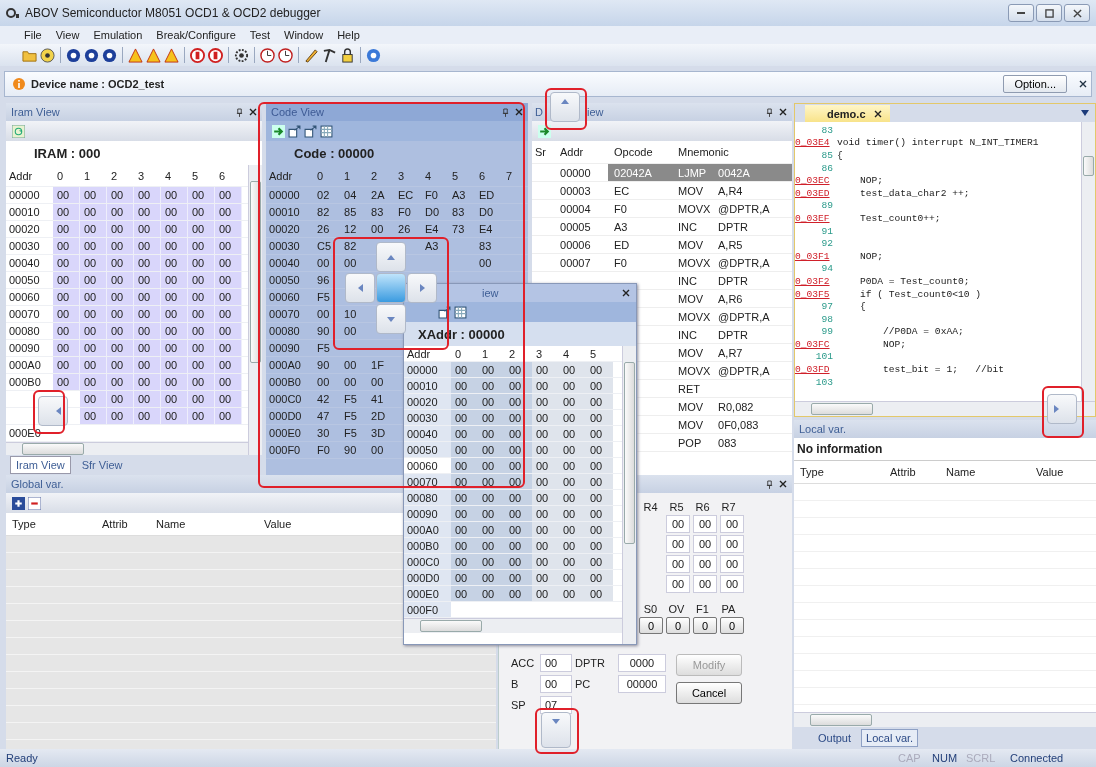  I want to click on caret-right-icon, so click(422, 288).